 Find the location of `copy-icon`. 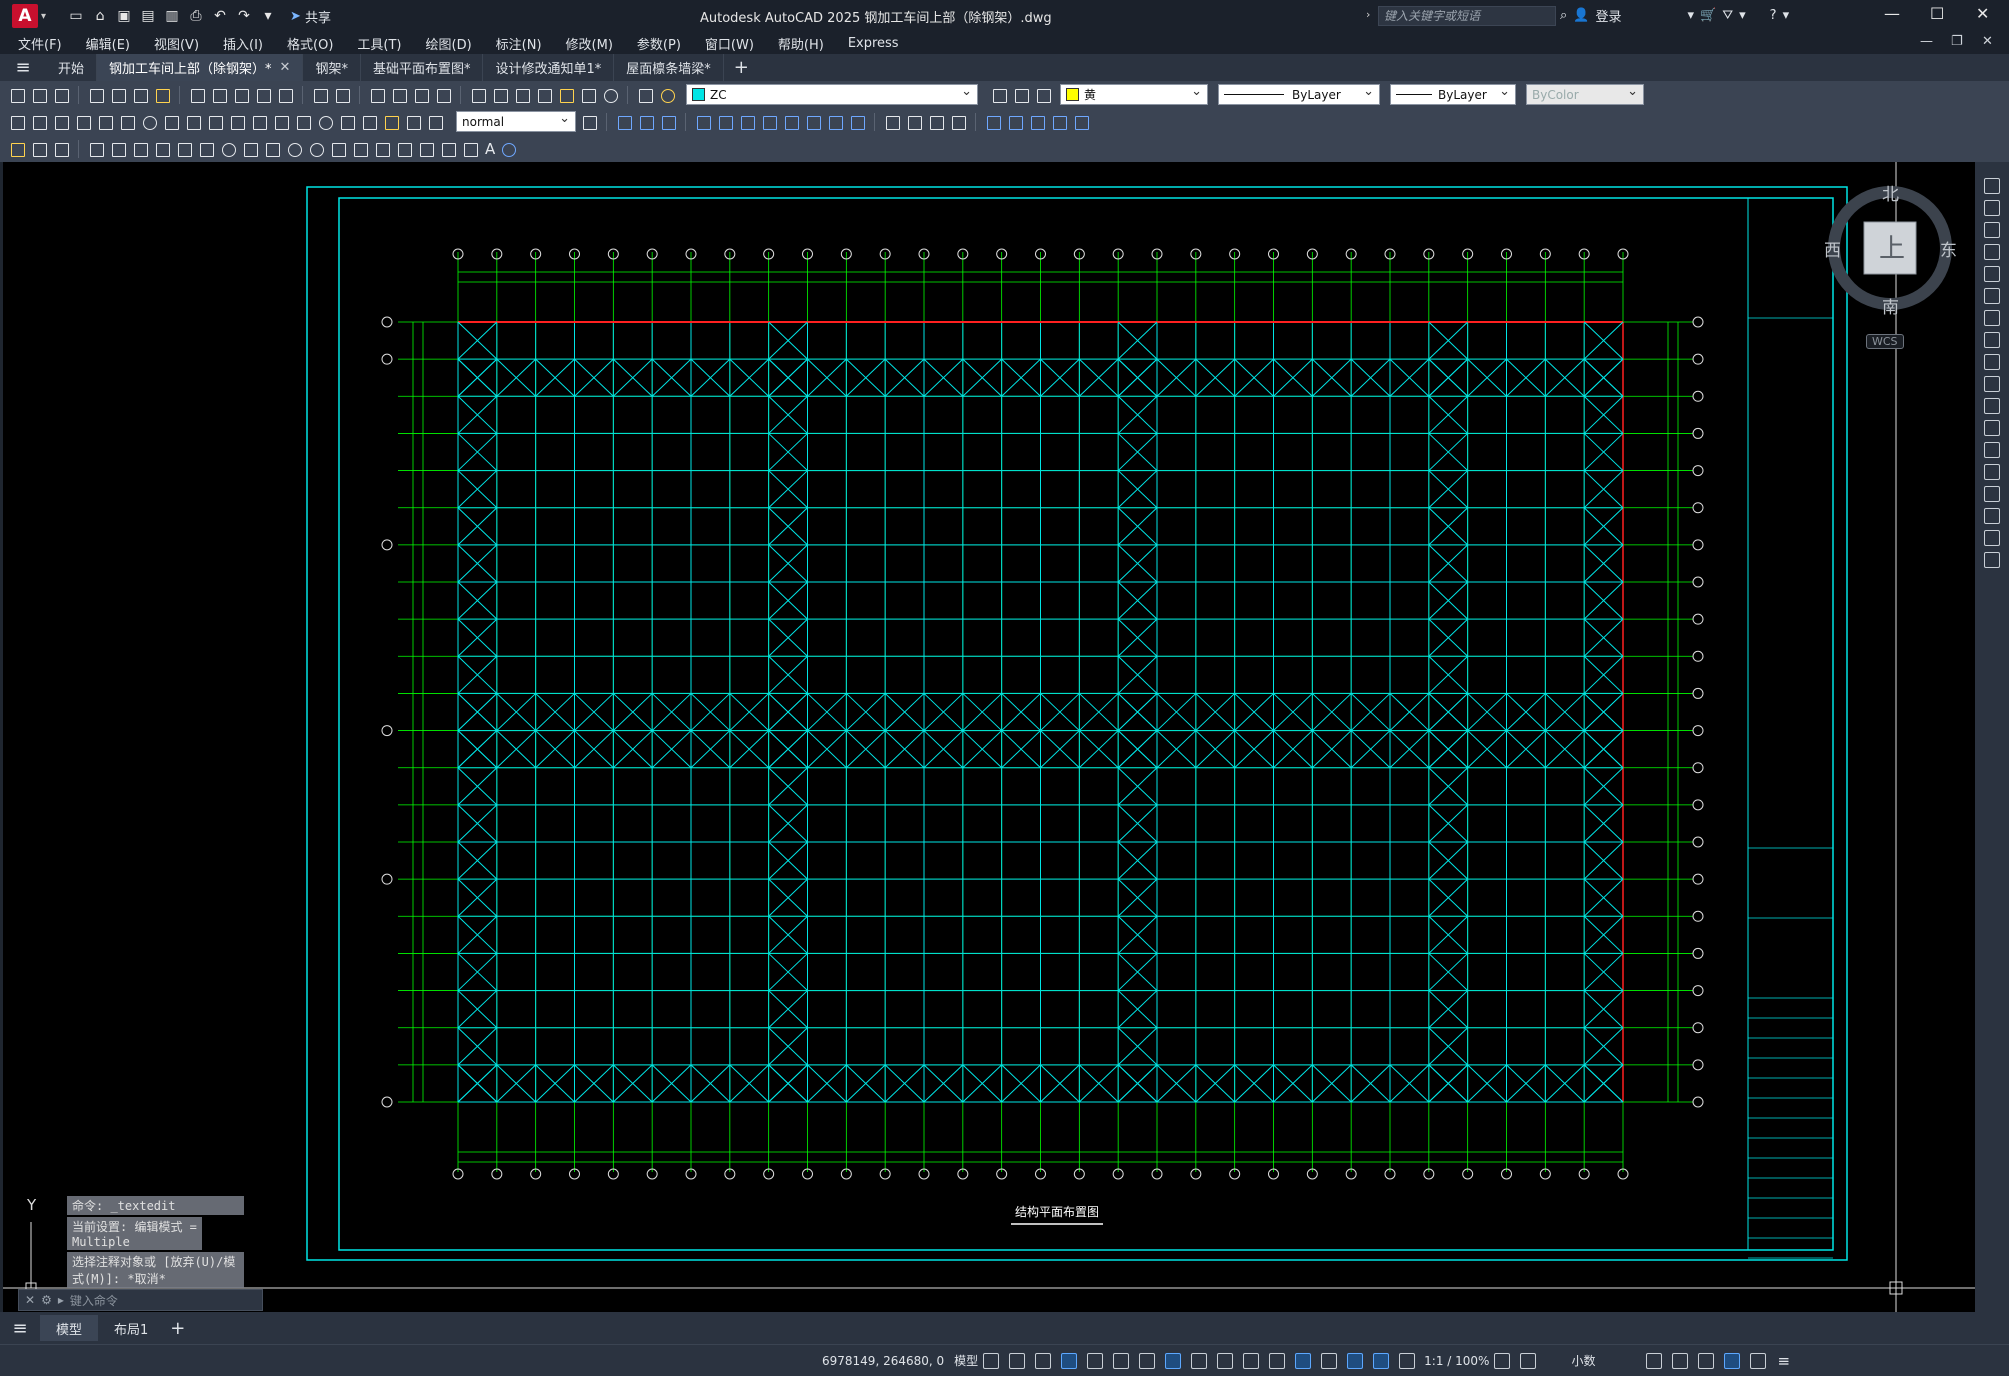

copy-icon is located at coordinates (219, 95).